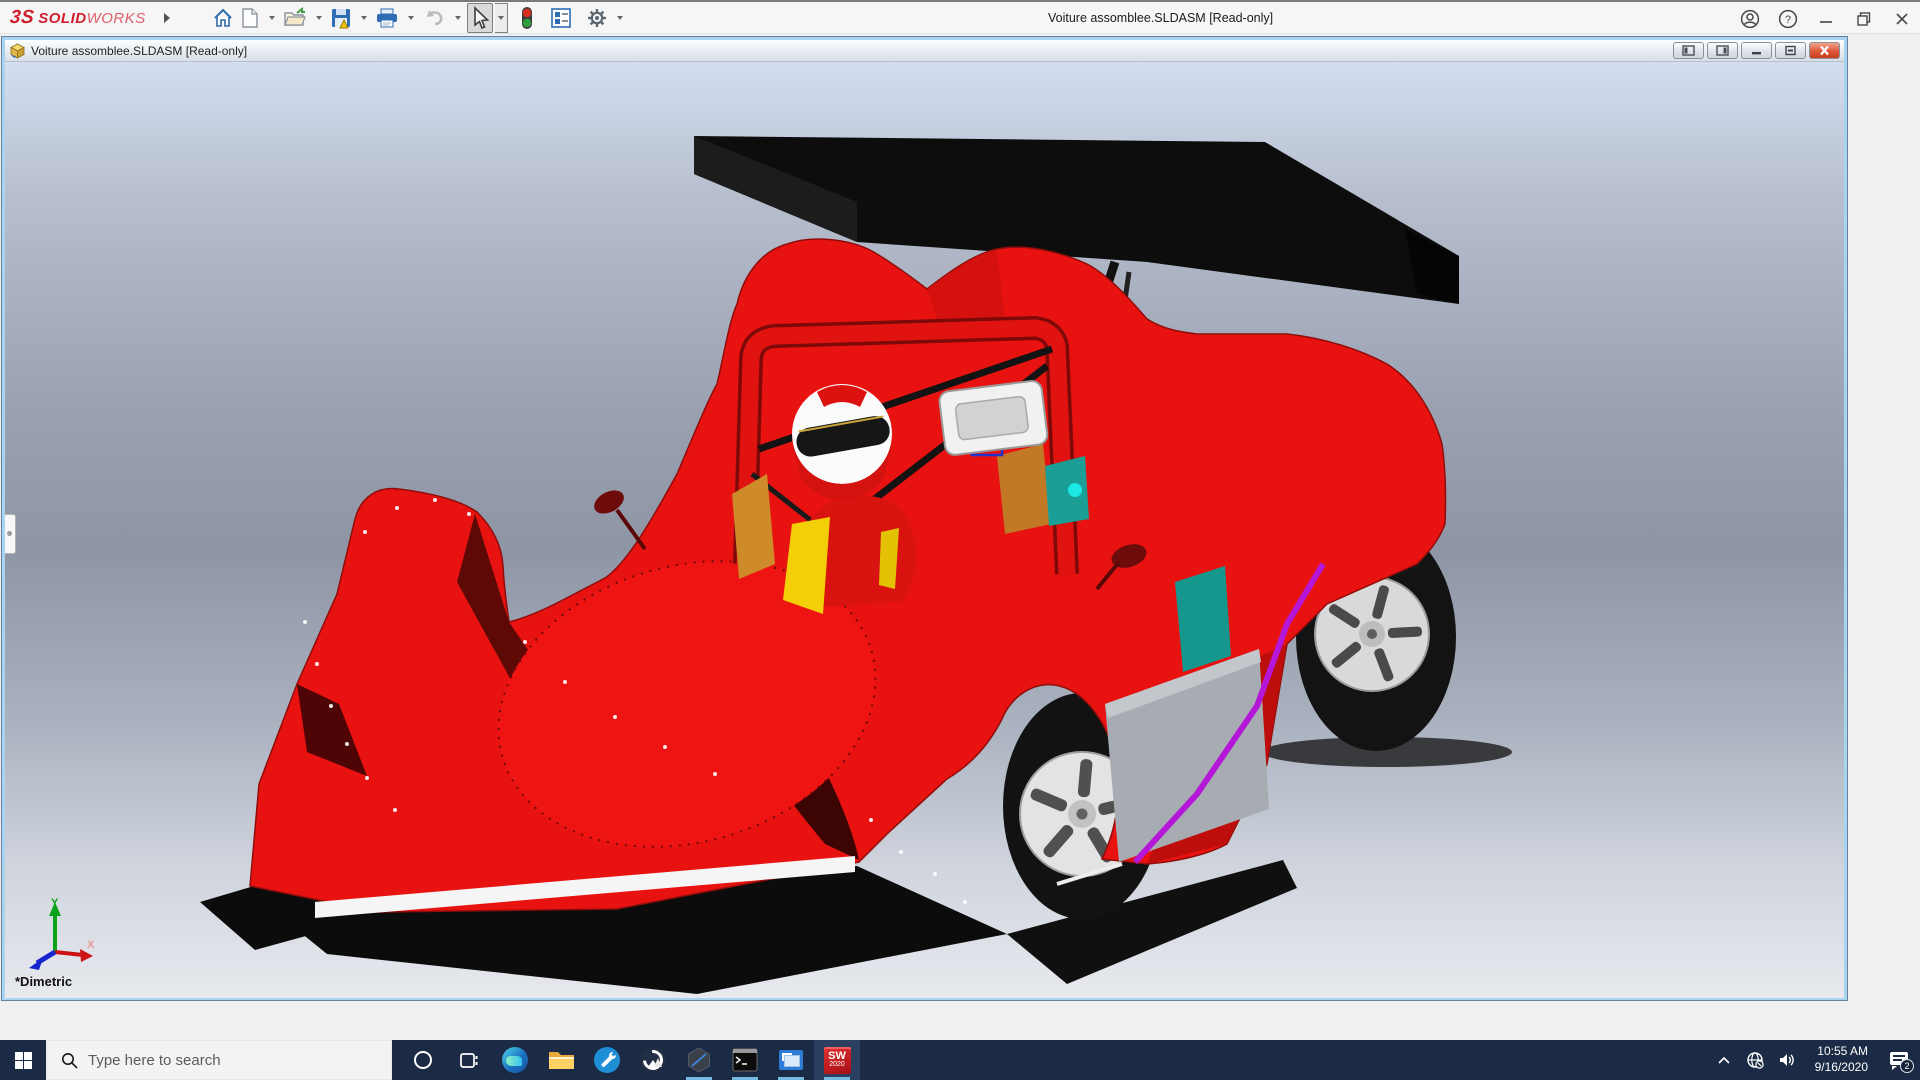 Image resolution: width=1920 pixels, height=1080 pixels. What do you see at coordinates (387, 18) in the screenshot?
I see `print-button` at bounding box center [387, 18].